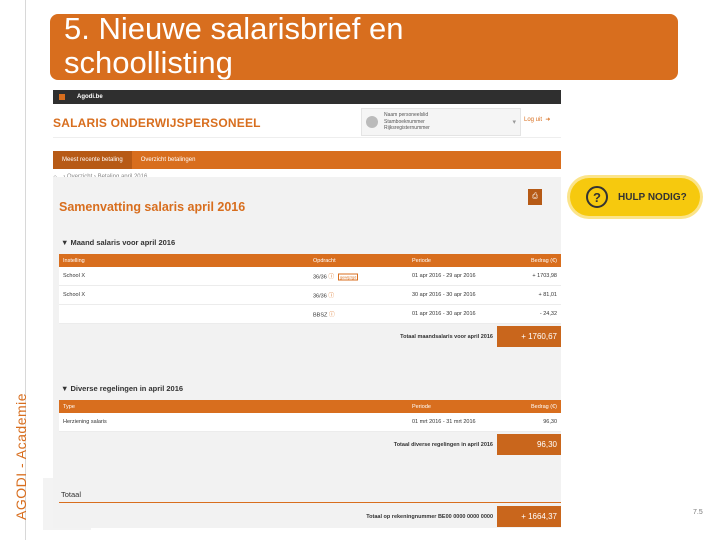 The width and height of the screenshot is (720, 540). I want to click on monthly-total-label: Totaal maandsalaris voor april 2016, so click(446, 336).